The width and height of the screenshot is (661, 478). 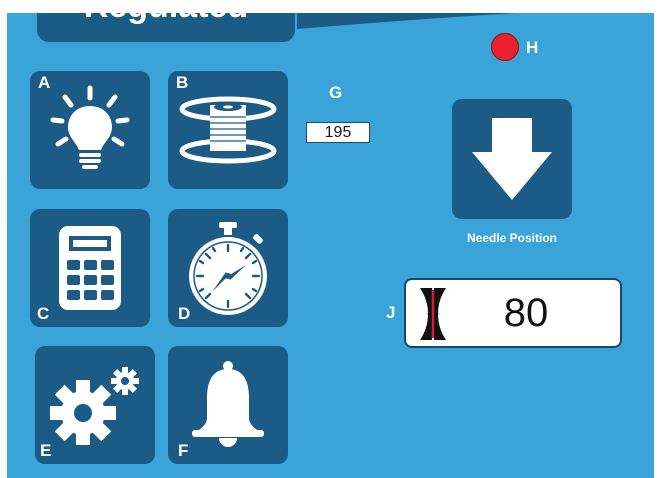 What do you see at coordinates (512, 238) in the screenshot?
I see `needle-position-label: Needle Position` at bounding box center [512, 238].